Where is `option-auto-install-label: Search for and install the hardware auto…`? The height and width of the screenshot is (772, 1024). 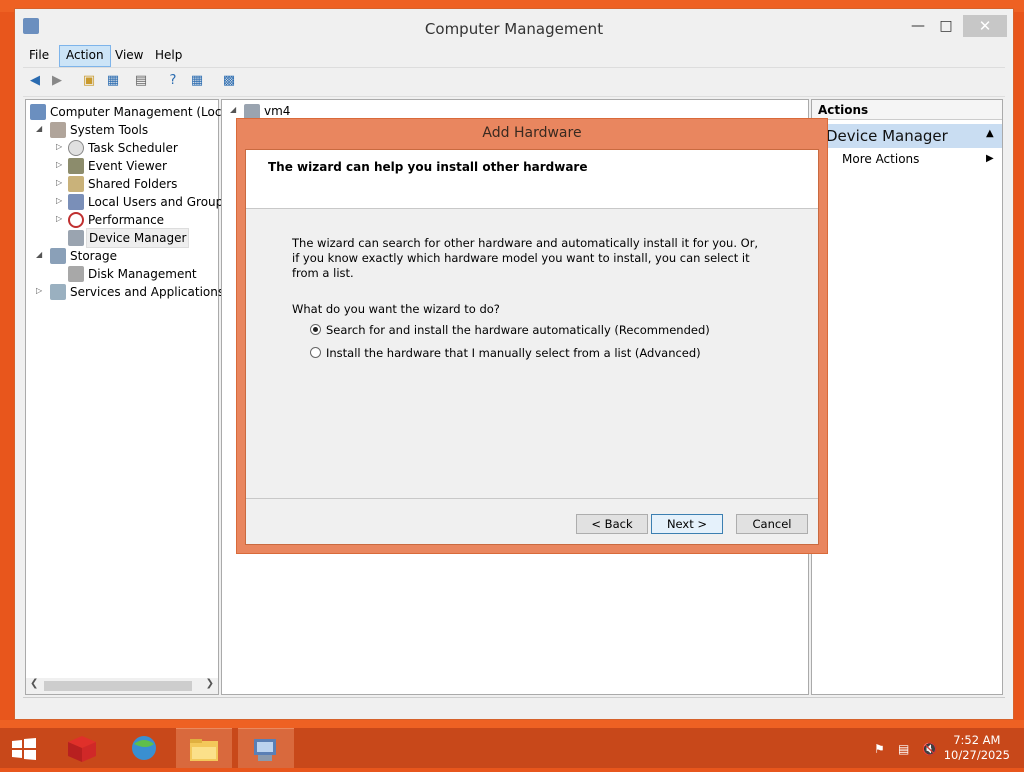
option-auto-install-label: Search for and install the hardware auto… is located at coordinates (518, 330).